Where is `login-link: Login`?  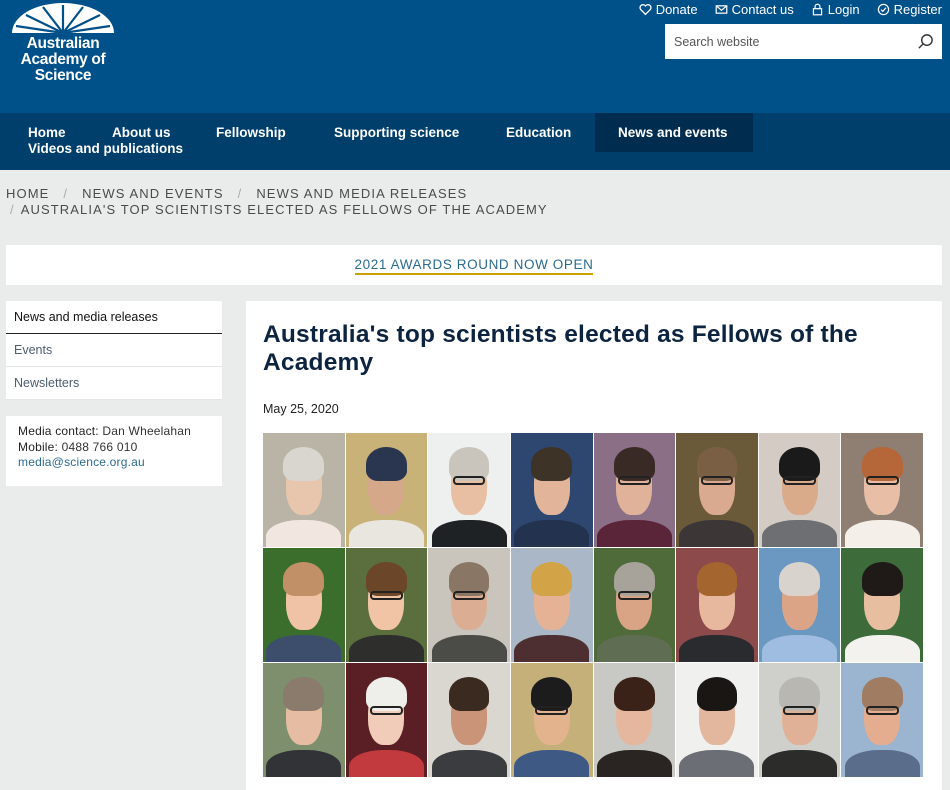 login-link: Login is located at coordinates (835, 9).